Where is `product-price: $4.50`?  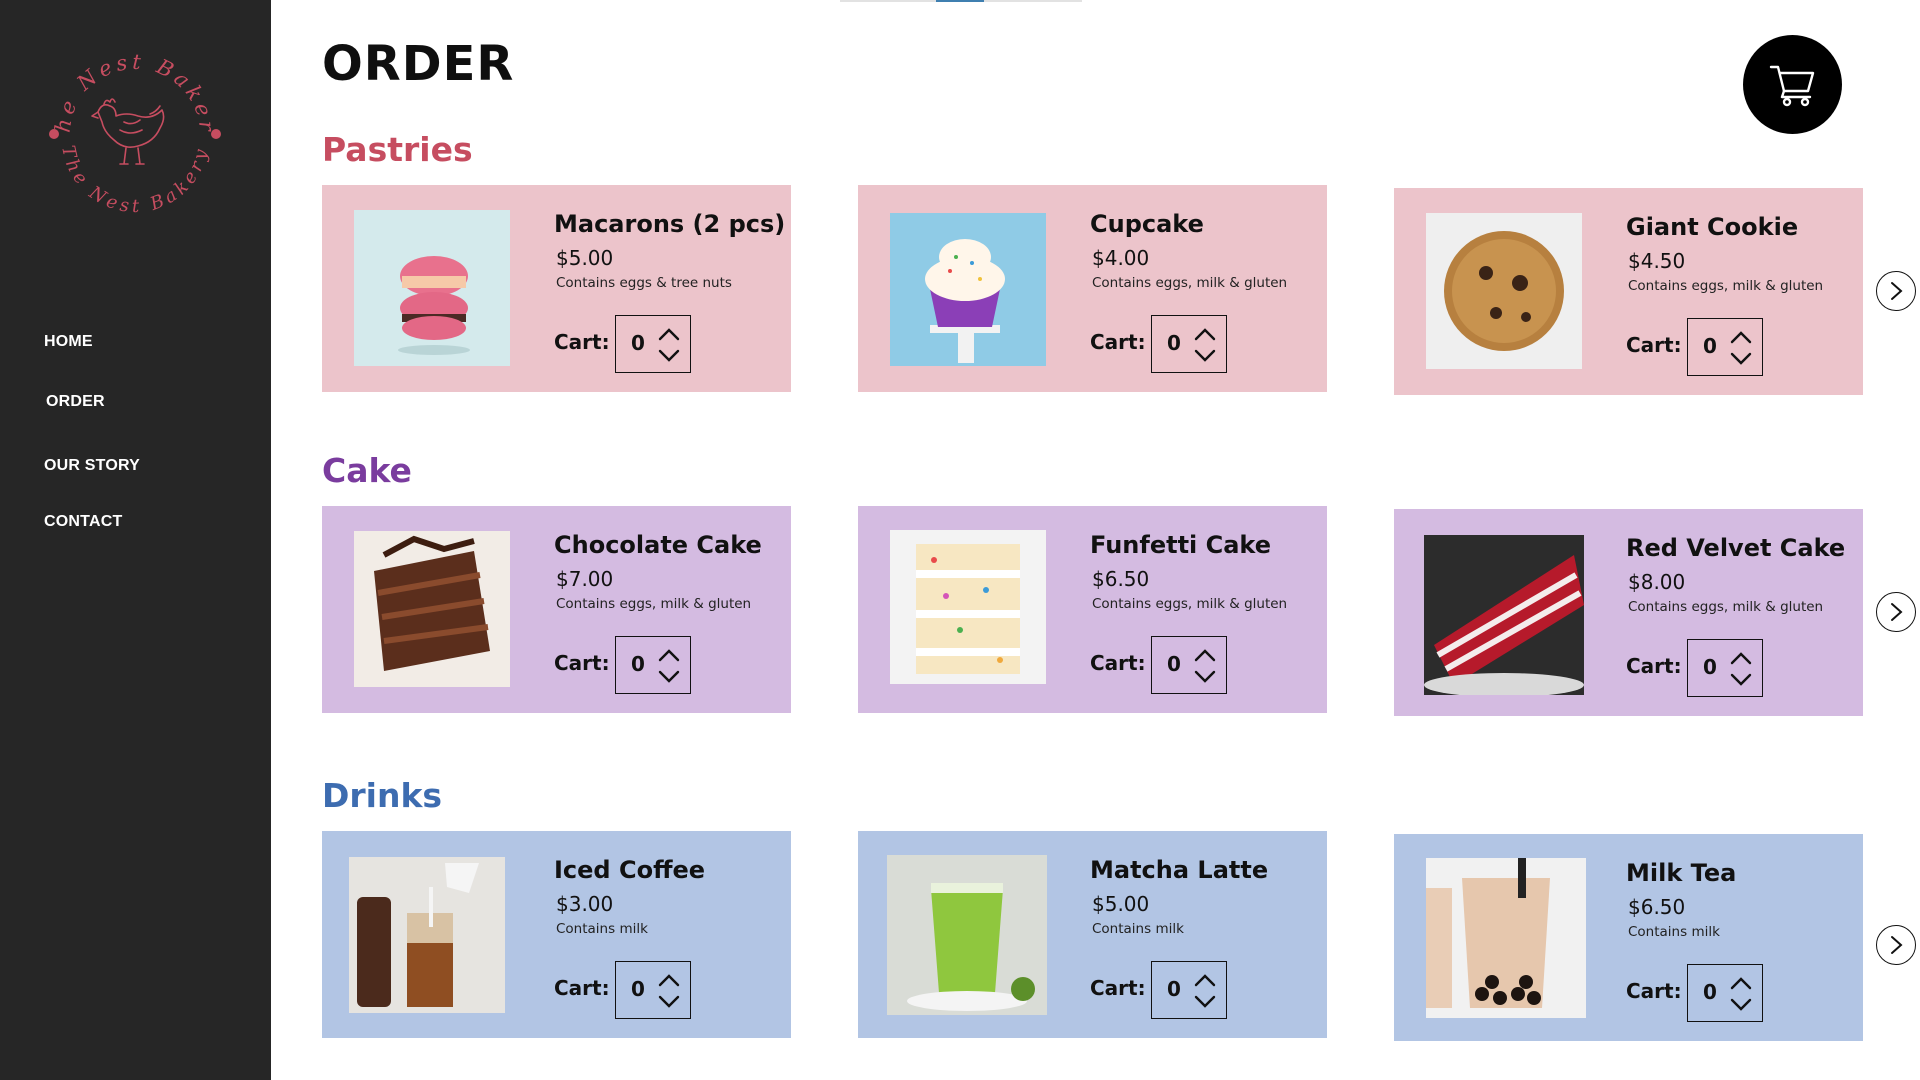
product-price: $4.50 is located at coordinates (1657, 261).